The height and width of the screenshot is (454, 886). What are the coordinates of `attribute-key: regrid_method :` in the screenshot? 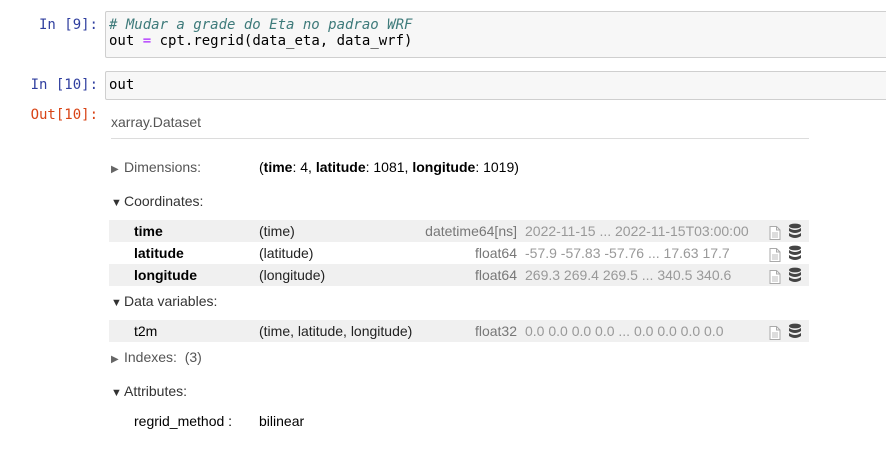 It's located at (183, 421).